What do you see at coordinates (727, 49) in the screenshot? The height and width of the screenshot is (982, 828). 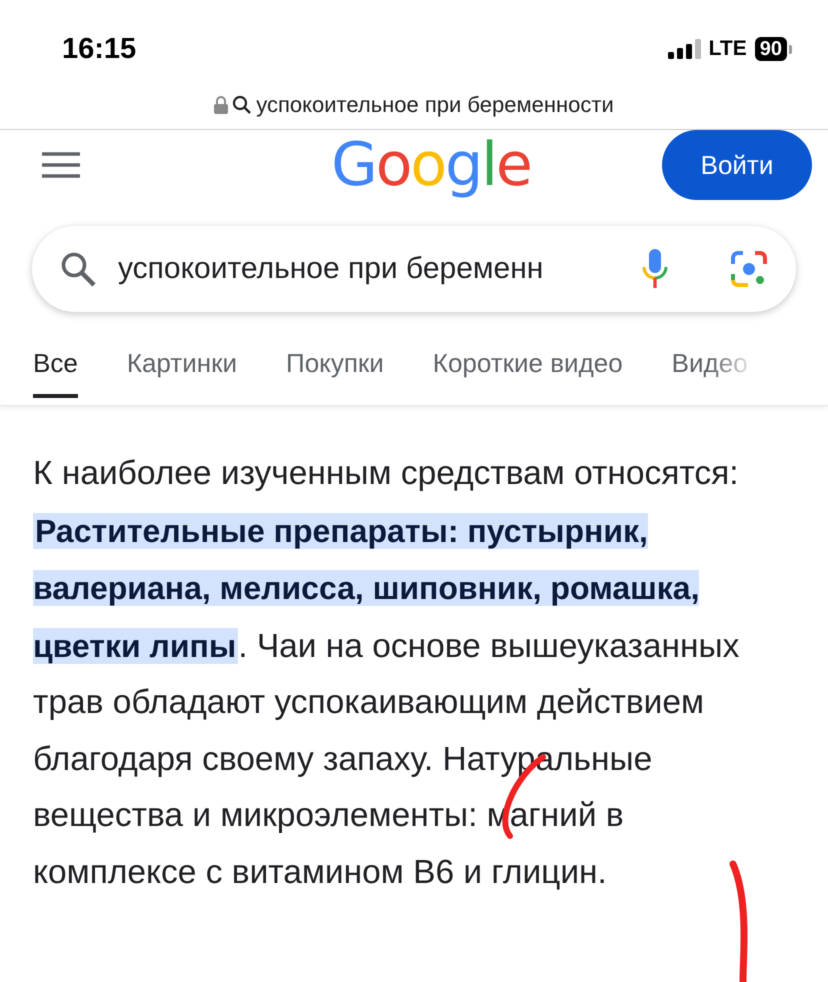 I see `network-label: LTE` at bounding box center [727, 49].